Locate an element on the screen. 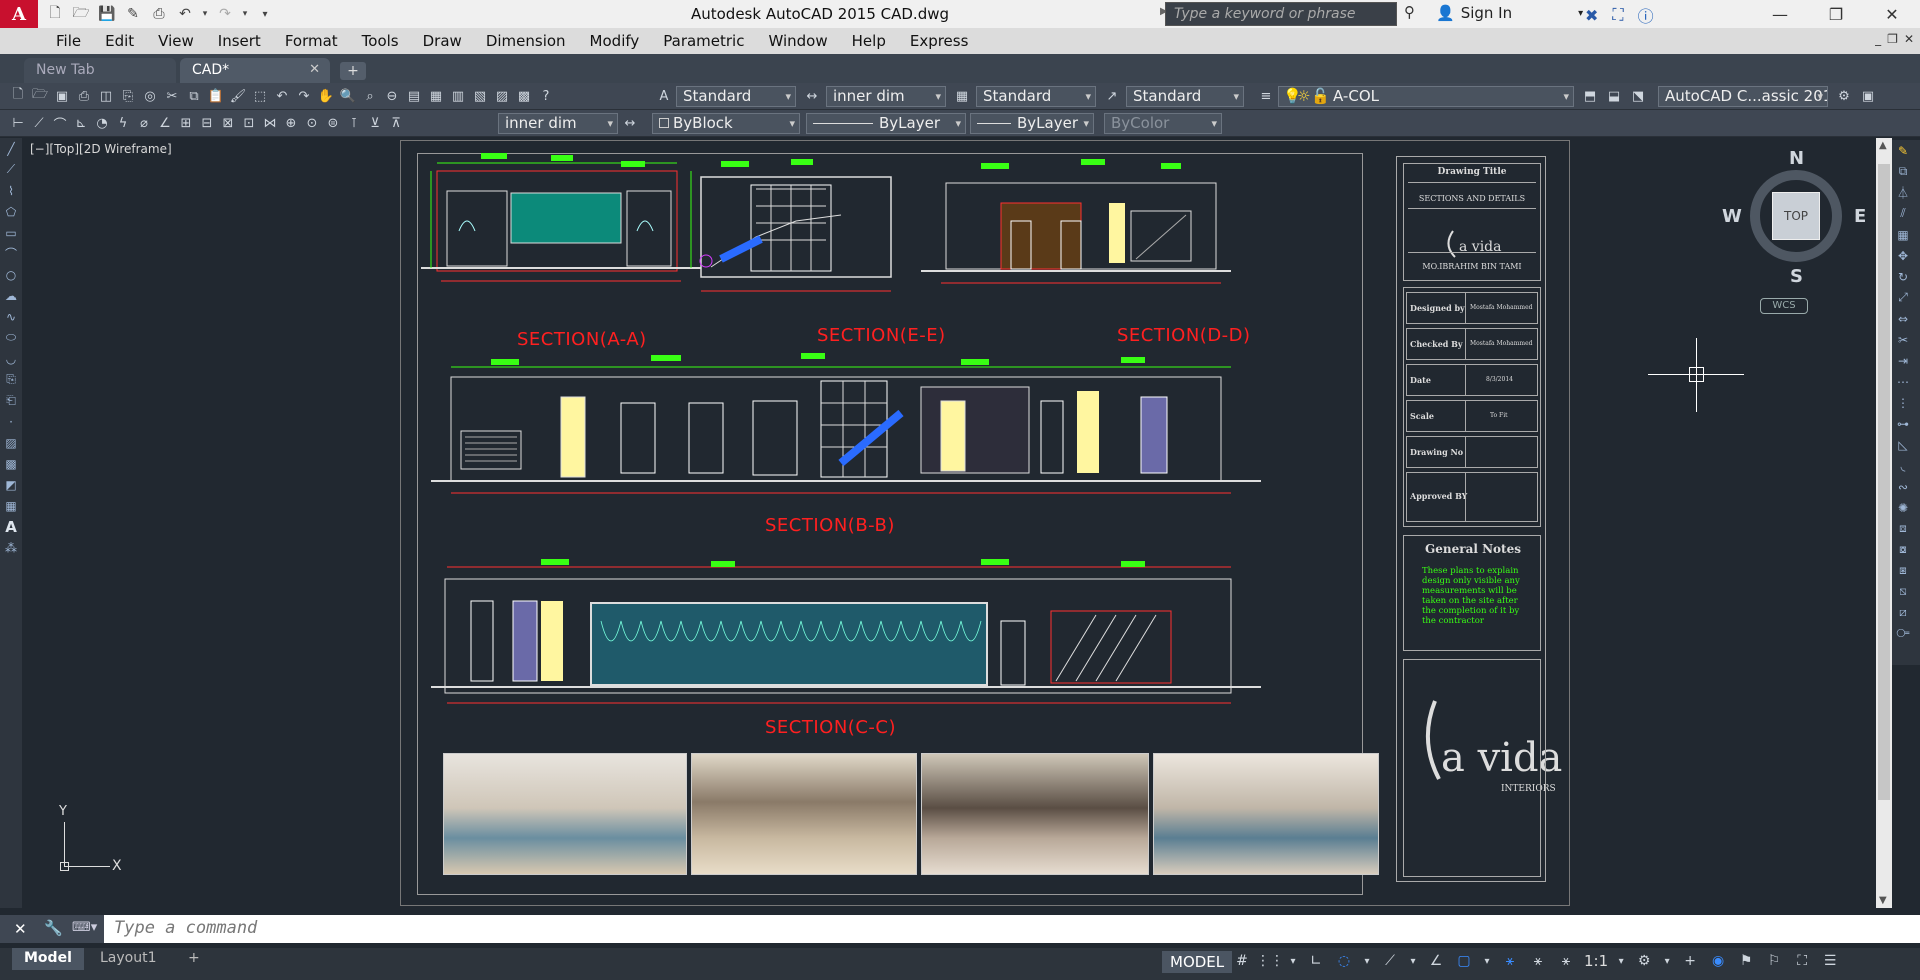 This screenshot has height=980, width=1920. properties-icon: ▤ is located at coordinates (414, 96).